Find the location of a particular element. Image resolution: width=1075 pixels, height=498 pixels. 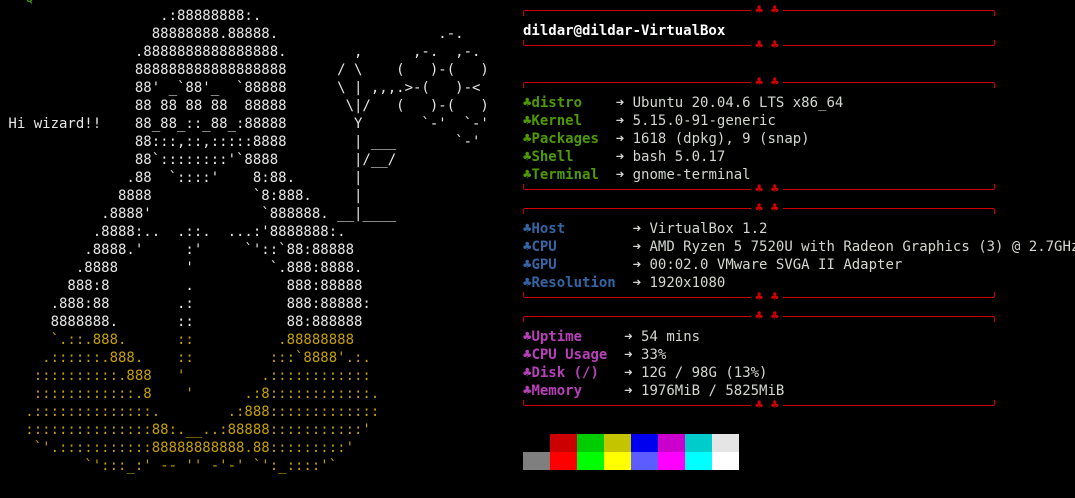

info-row-memory: ♣Memory ➜ 1976MiB / 5825MiB is located at coordinates (653, 391).